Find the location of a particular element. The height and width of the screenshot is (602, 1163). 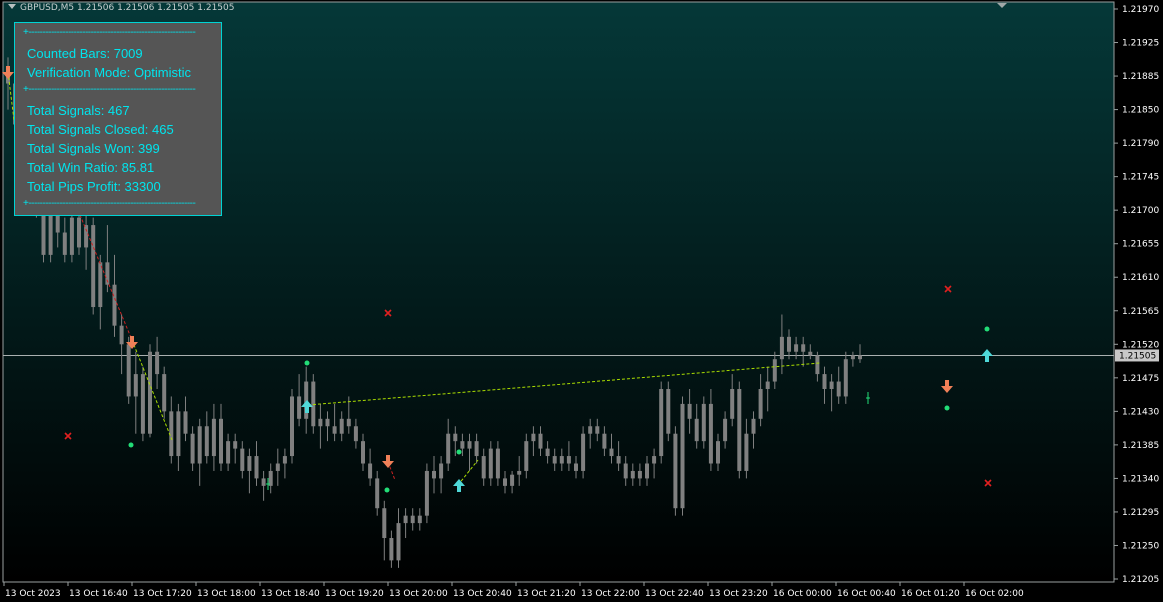

pips-profit: Total Pips Profit: 33300 is located at coordinates (94, 186).